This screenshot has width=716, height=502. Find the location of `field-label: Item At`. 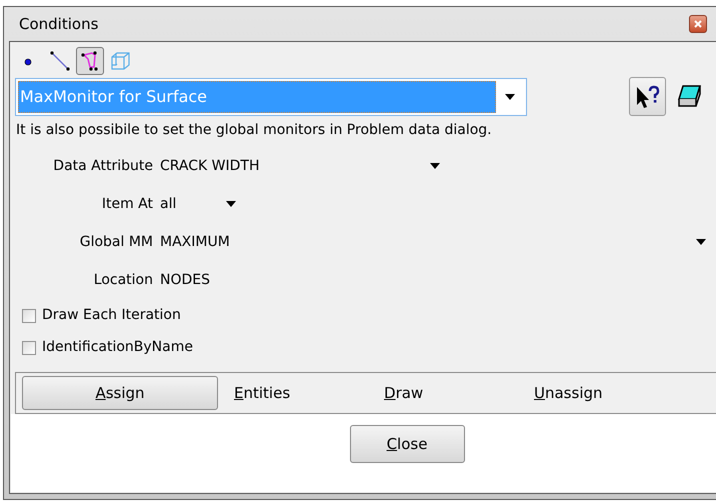

field-label: Item At is located at coordinates (127, 204).